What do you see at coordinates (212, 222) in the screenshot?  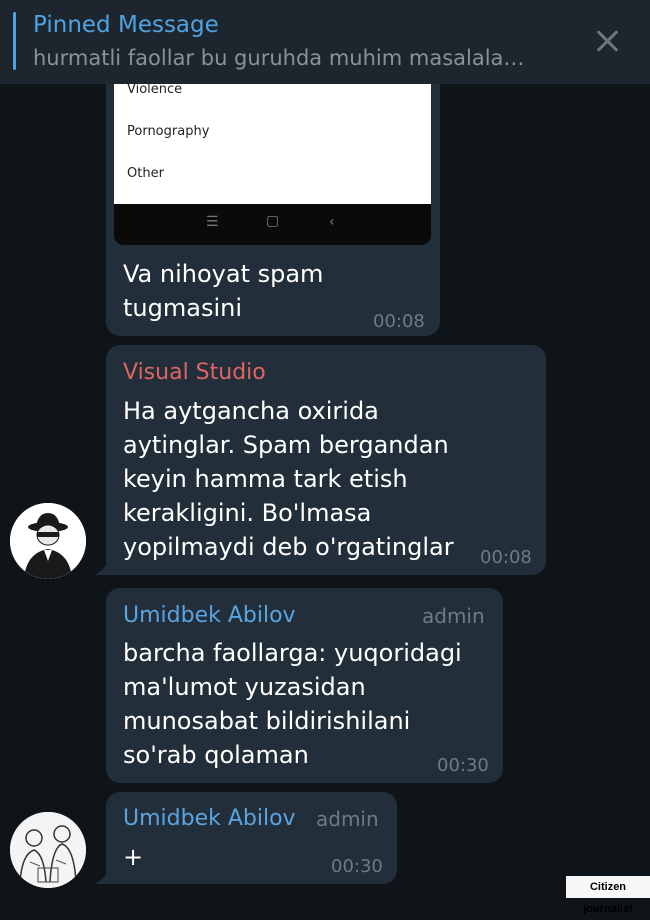 I see `menu-icon: ☰` at bounding box center [212, 222].